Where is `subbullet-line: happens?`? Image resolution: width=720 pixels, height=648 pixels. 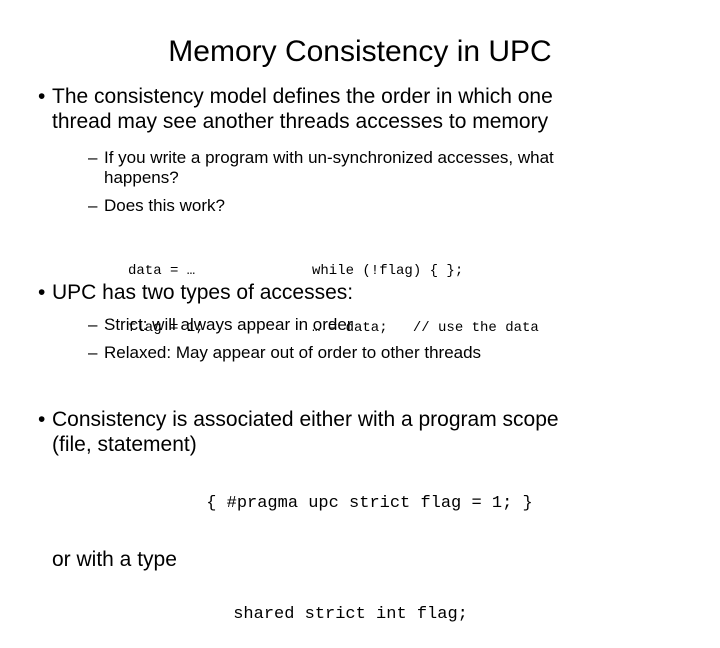 subbullet-line: happens? is located at coordinates (141, 177).